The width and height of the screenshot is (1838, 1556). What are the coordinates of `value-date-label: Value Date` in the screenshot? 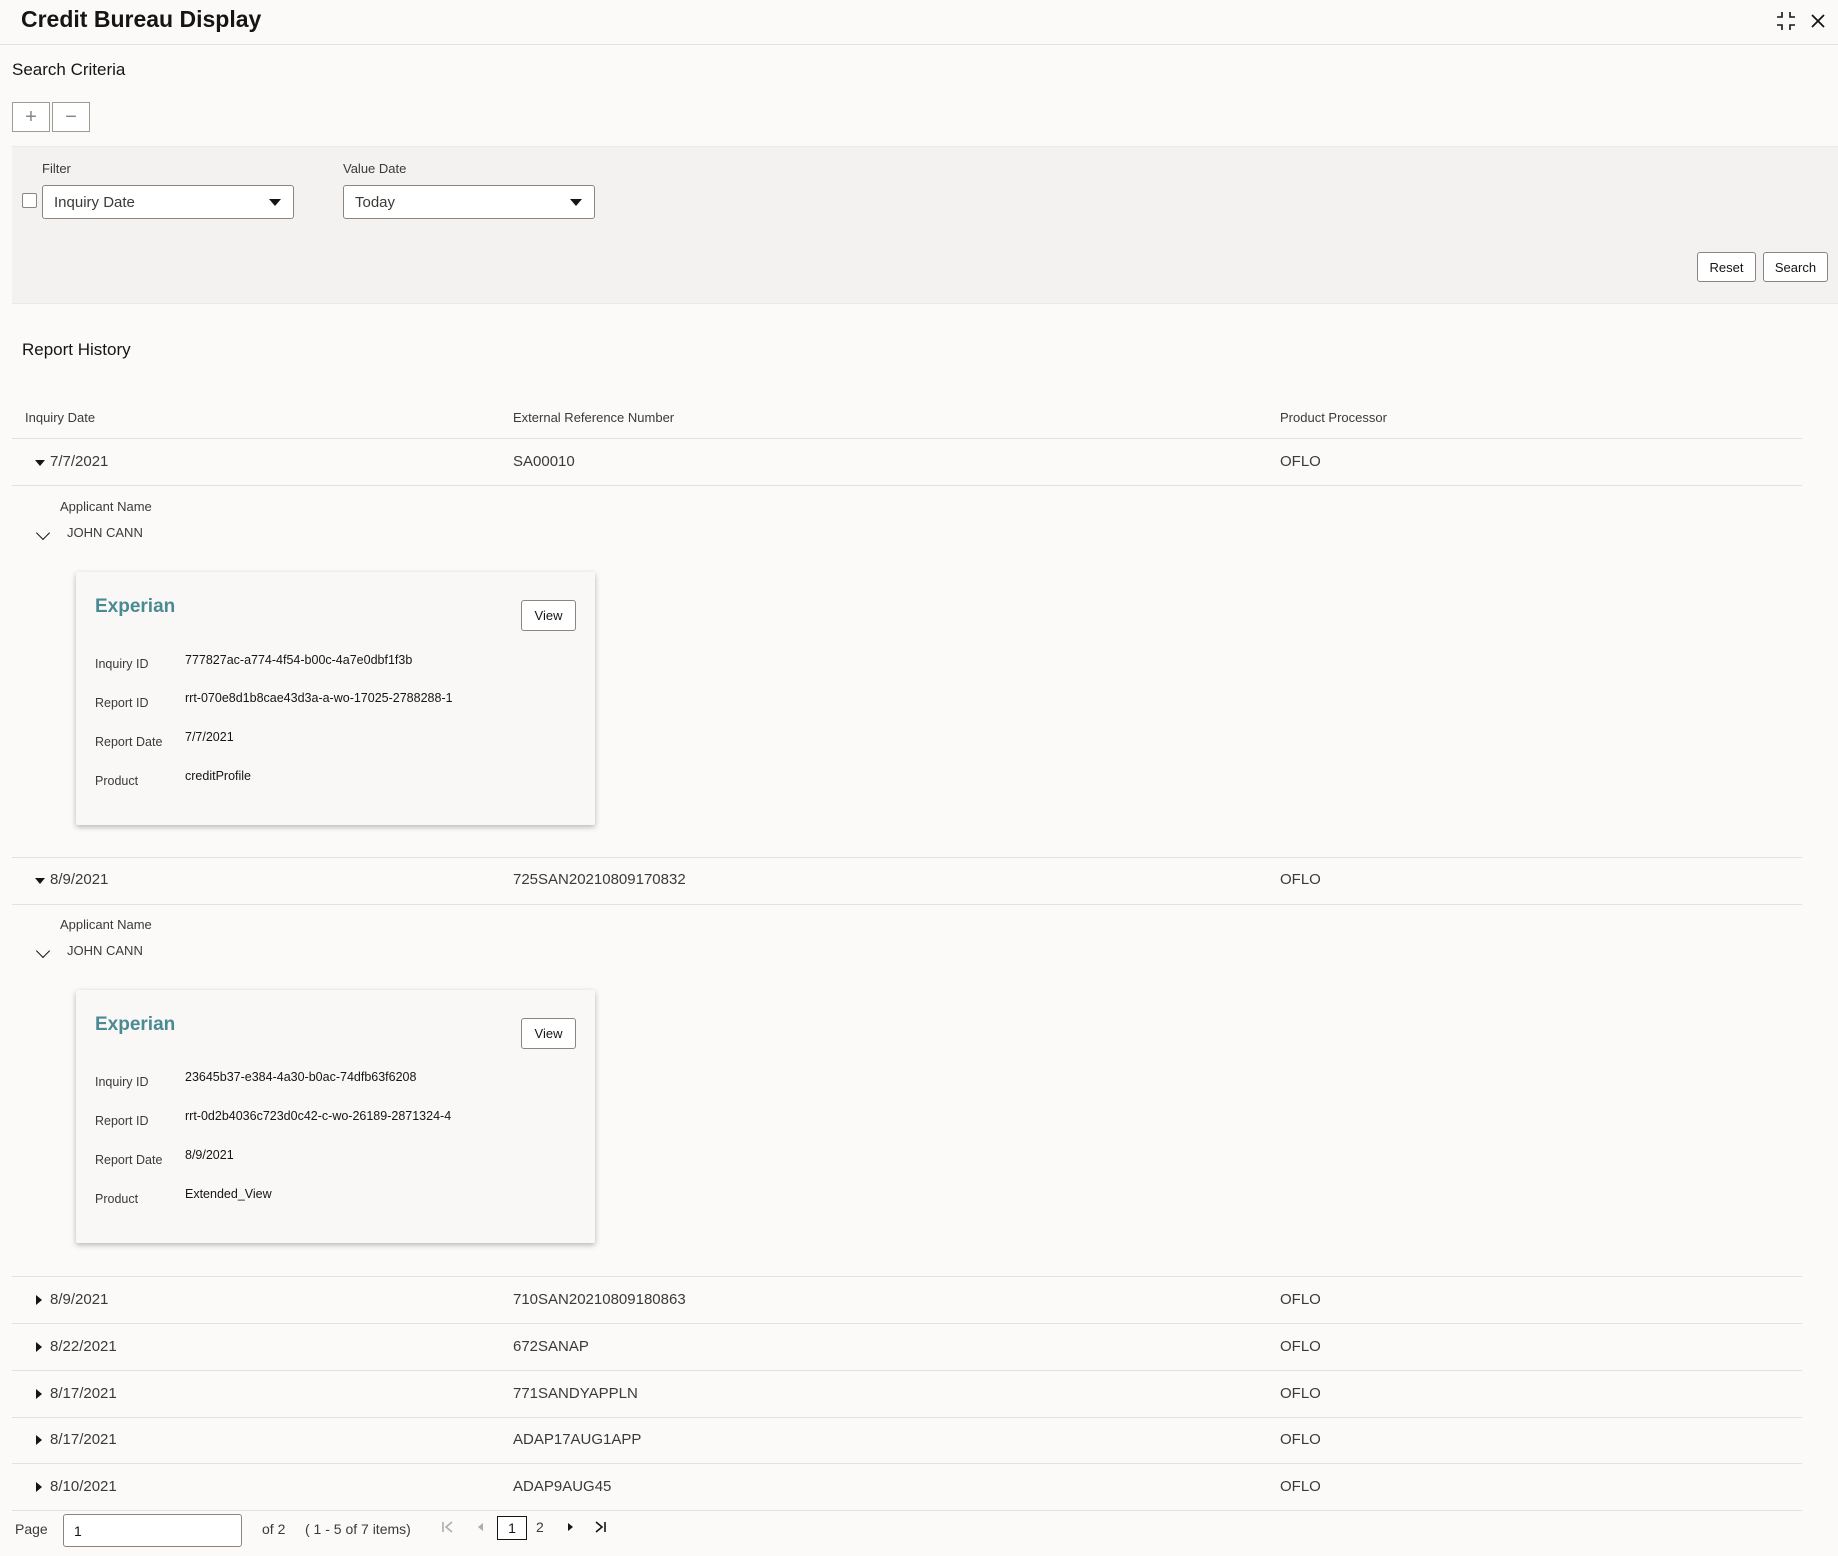 It's located at (375, 168).